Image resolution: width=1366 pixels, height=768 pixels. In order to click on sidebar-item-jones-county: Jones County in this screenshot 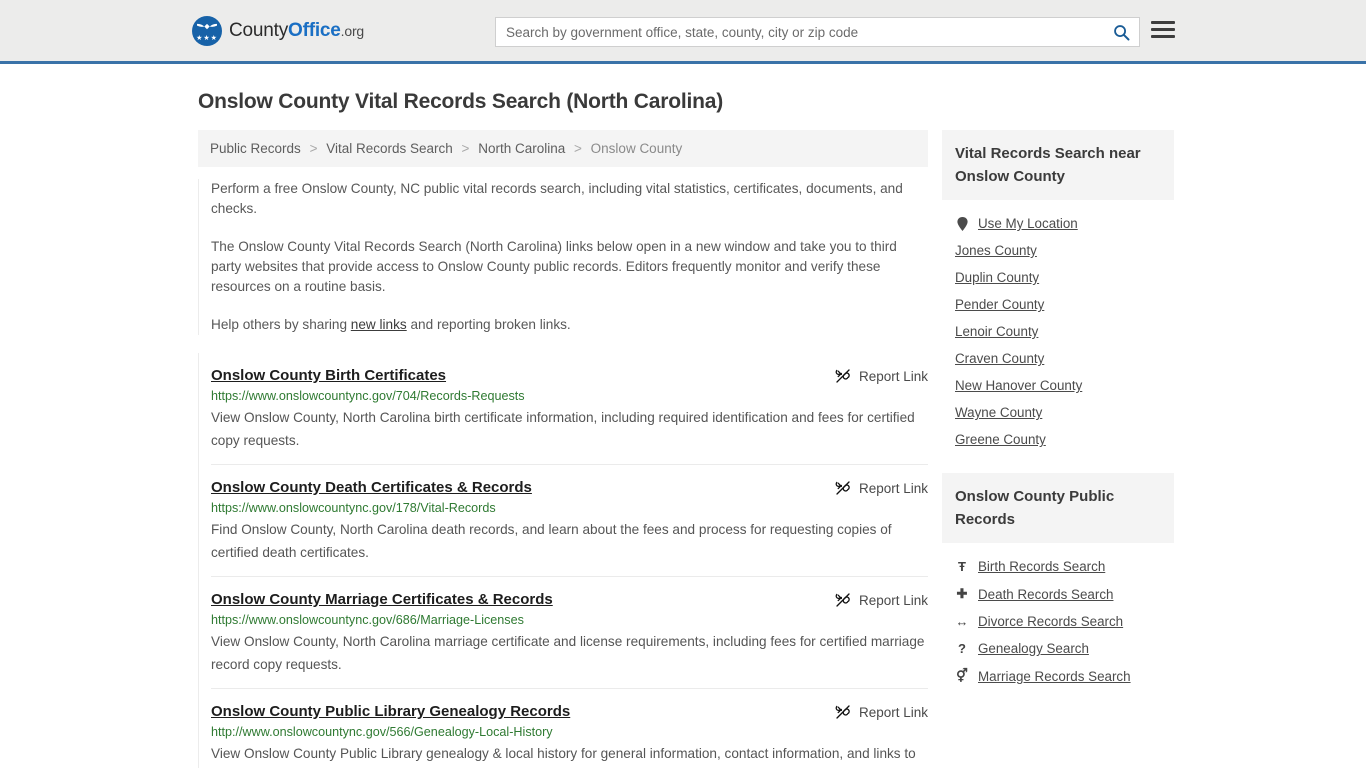, I will do `click(1058, 250)`.